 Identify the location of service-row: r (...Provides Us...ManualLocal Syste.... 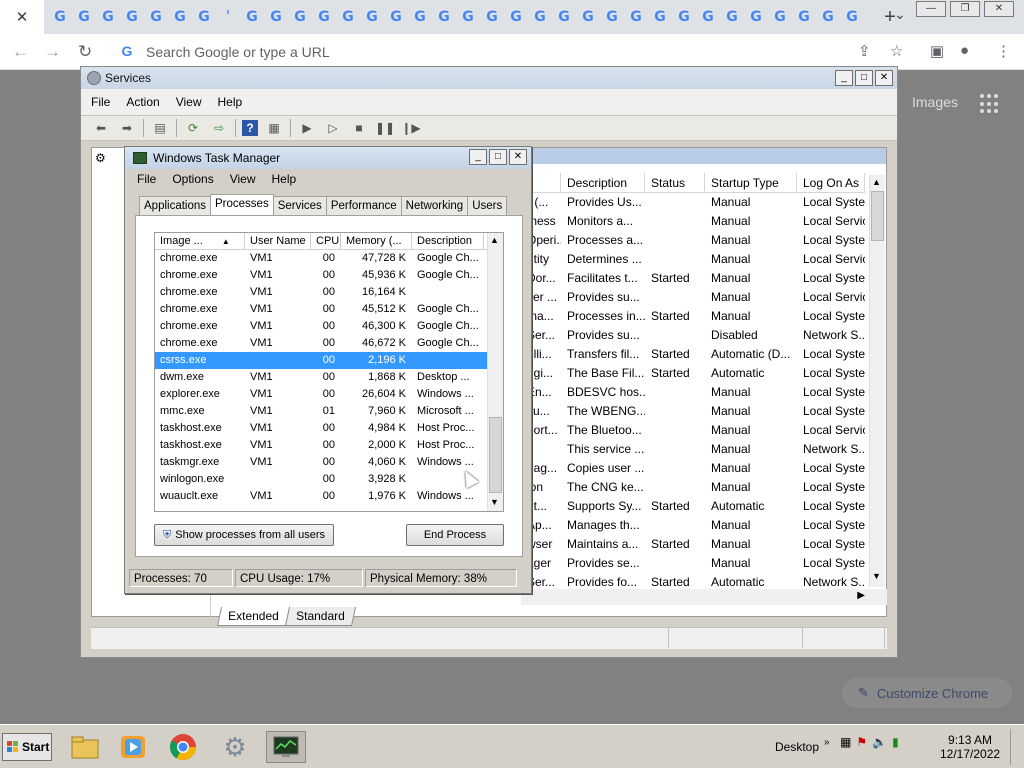
(693, 202).